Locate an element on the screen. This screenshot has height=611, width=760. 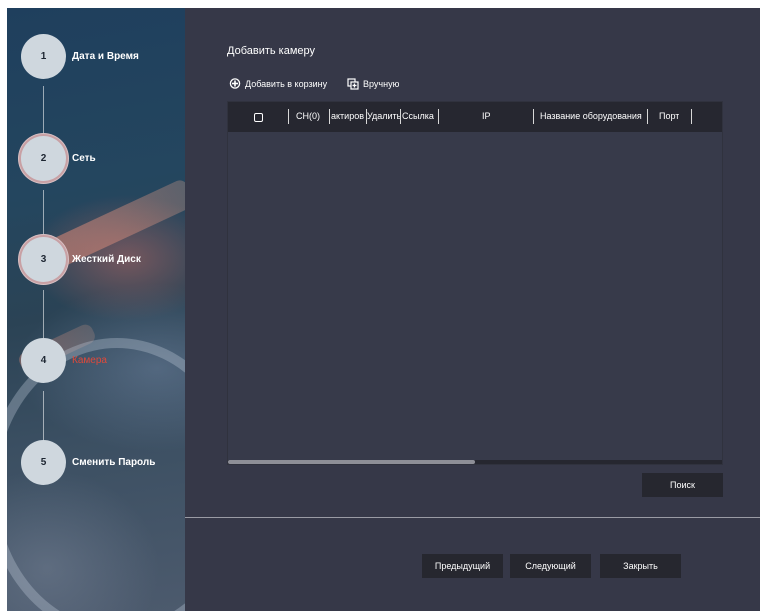
step-connector is located at coordinates (43, 419).